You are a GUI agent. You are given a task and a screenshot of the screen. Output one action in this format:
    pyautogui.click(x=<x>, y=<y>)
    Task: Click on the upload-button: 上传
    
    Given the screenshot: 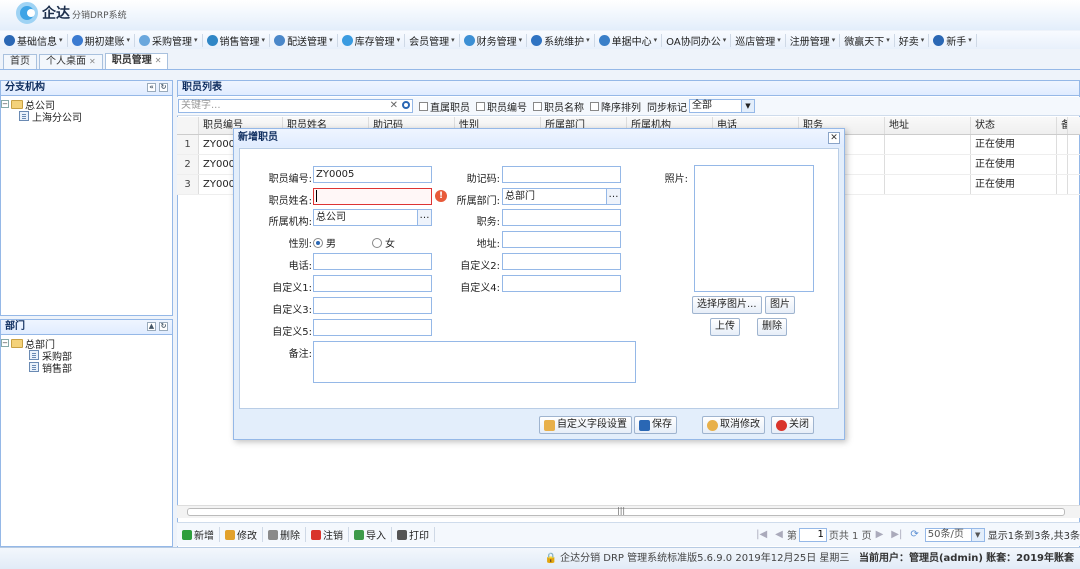 What is the action you would take?
    pyautogui.click(x=725, y=327)
    